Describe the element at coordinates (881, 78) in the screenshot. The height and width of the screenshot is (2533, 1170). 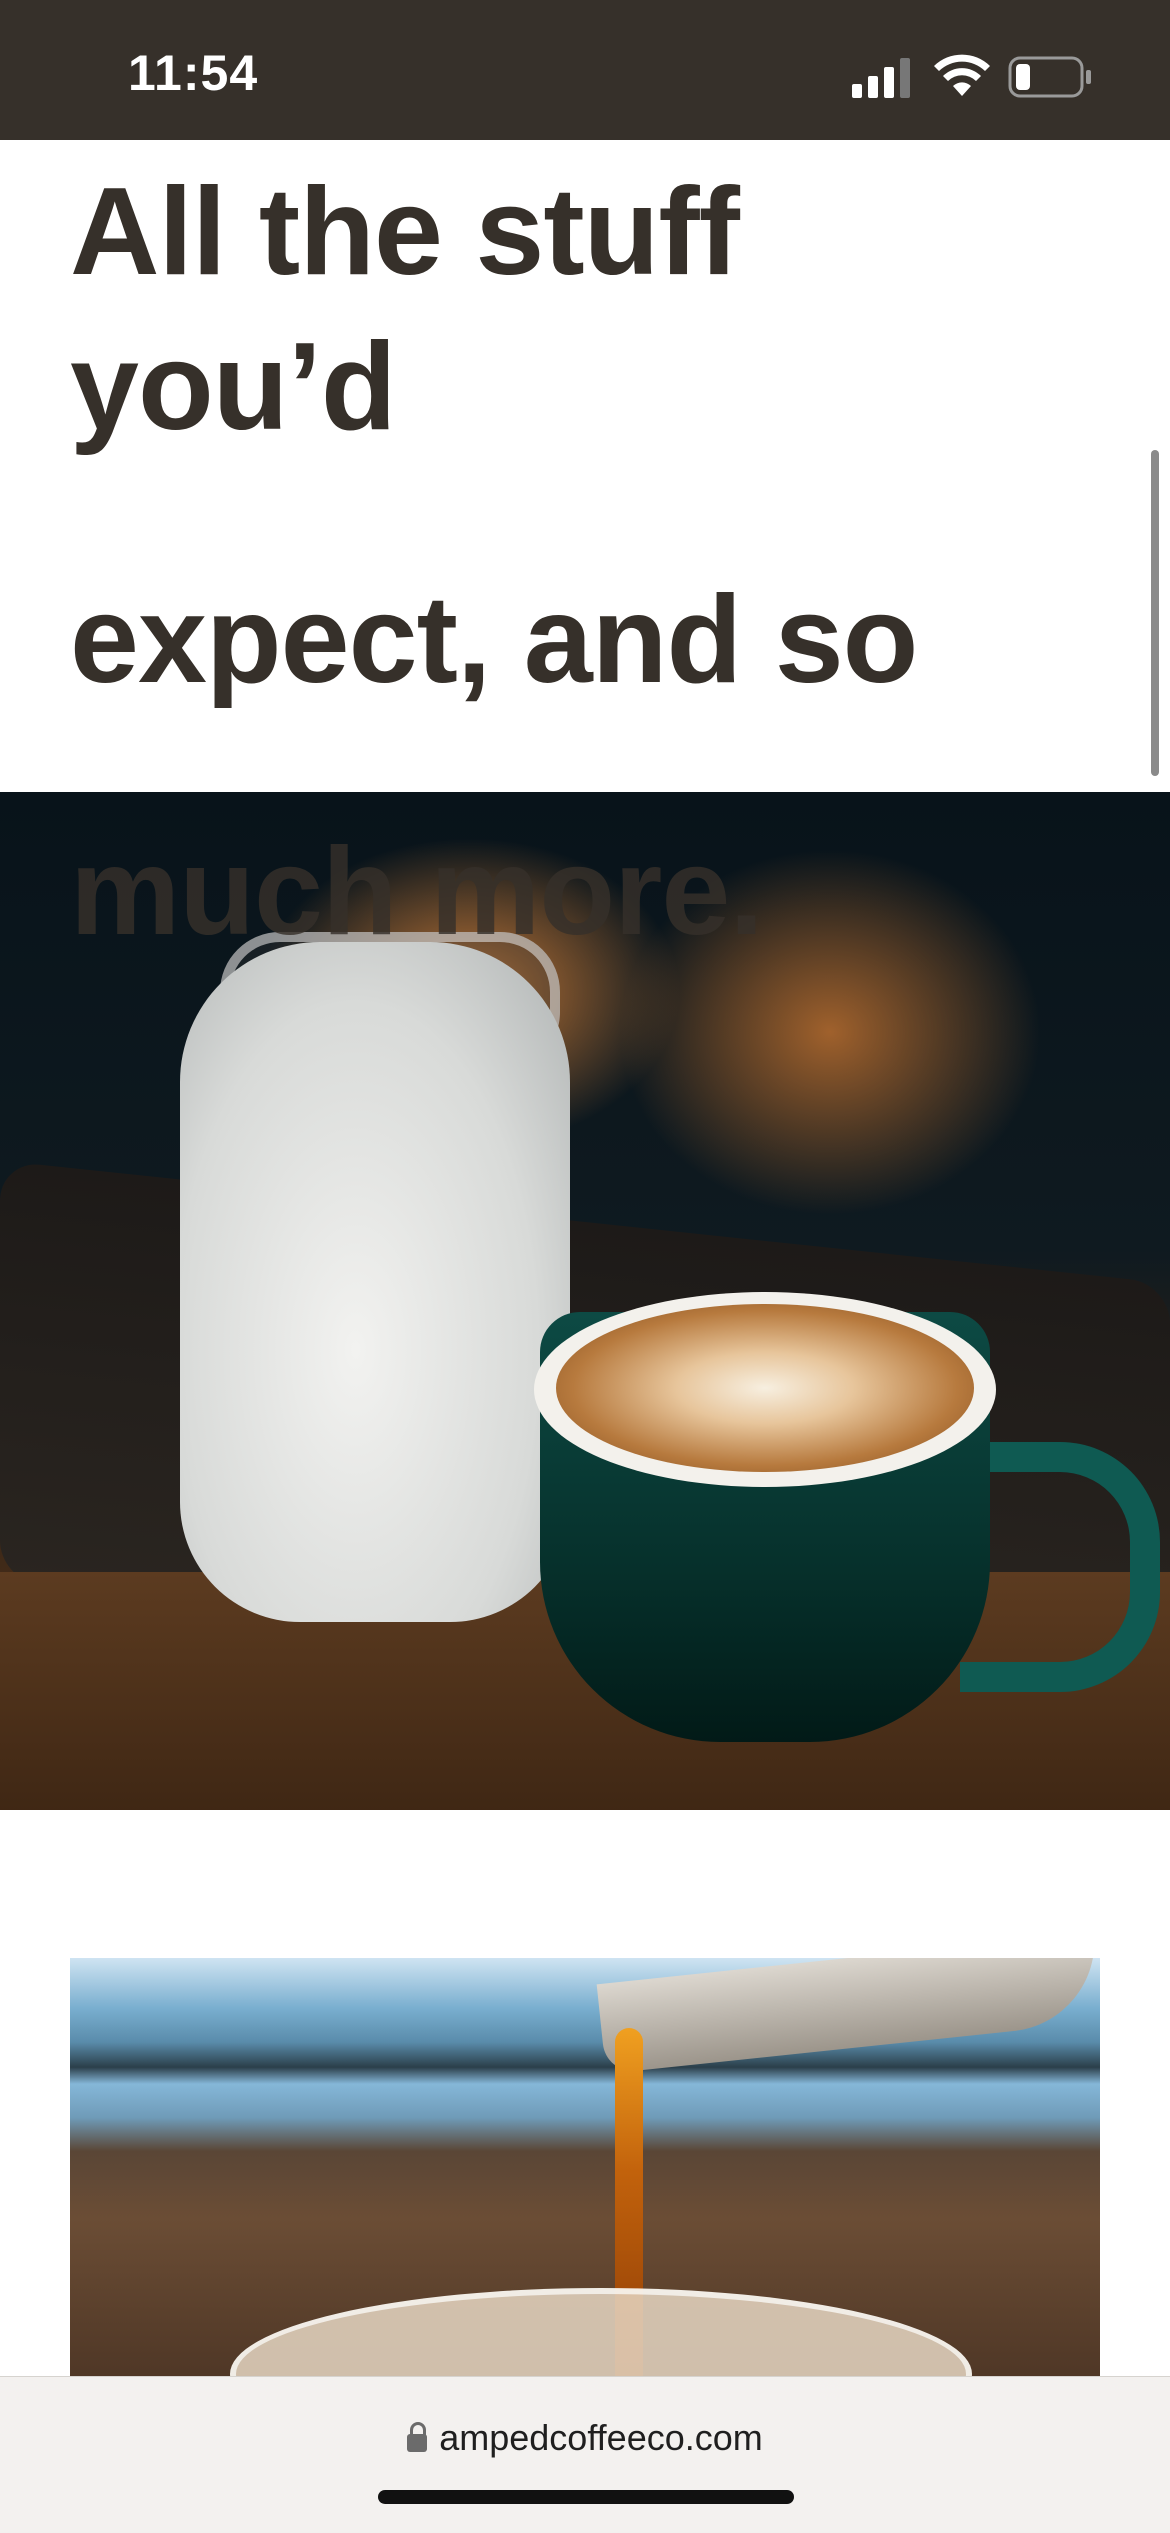
I see `cellular-signal-icon` at that location.